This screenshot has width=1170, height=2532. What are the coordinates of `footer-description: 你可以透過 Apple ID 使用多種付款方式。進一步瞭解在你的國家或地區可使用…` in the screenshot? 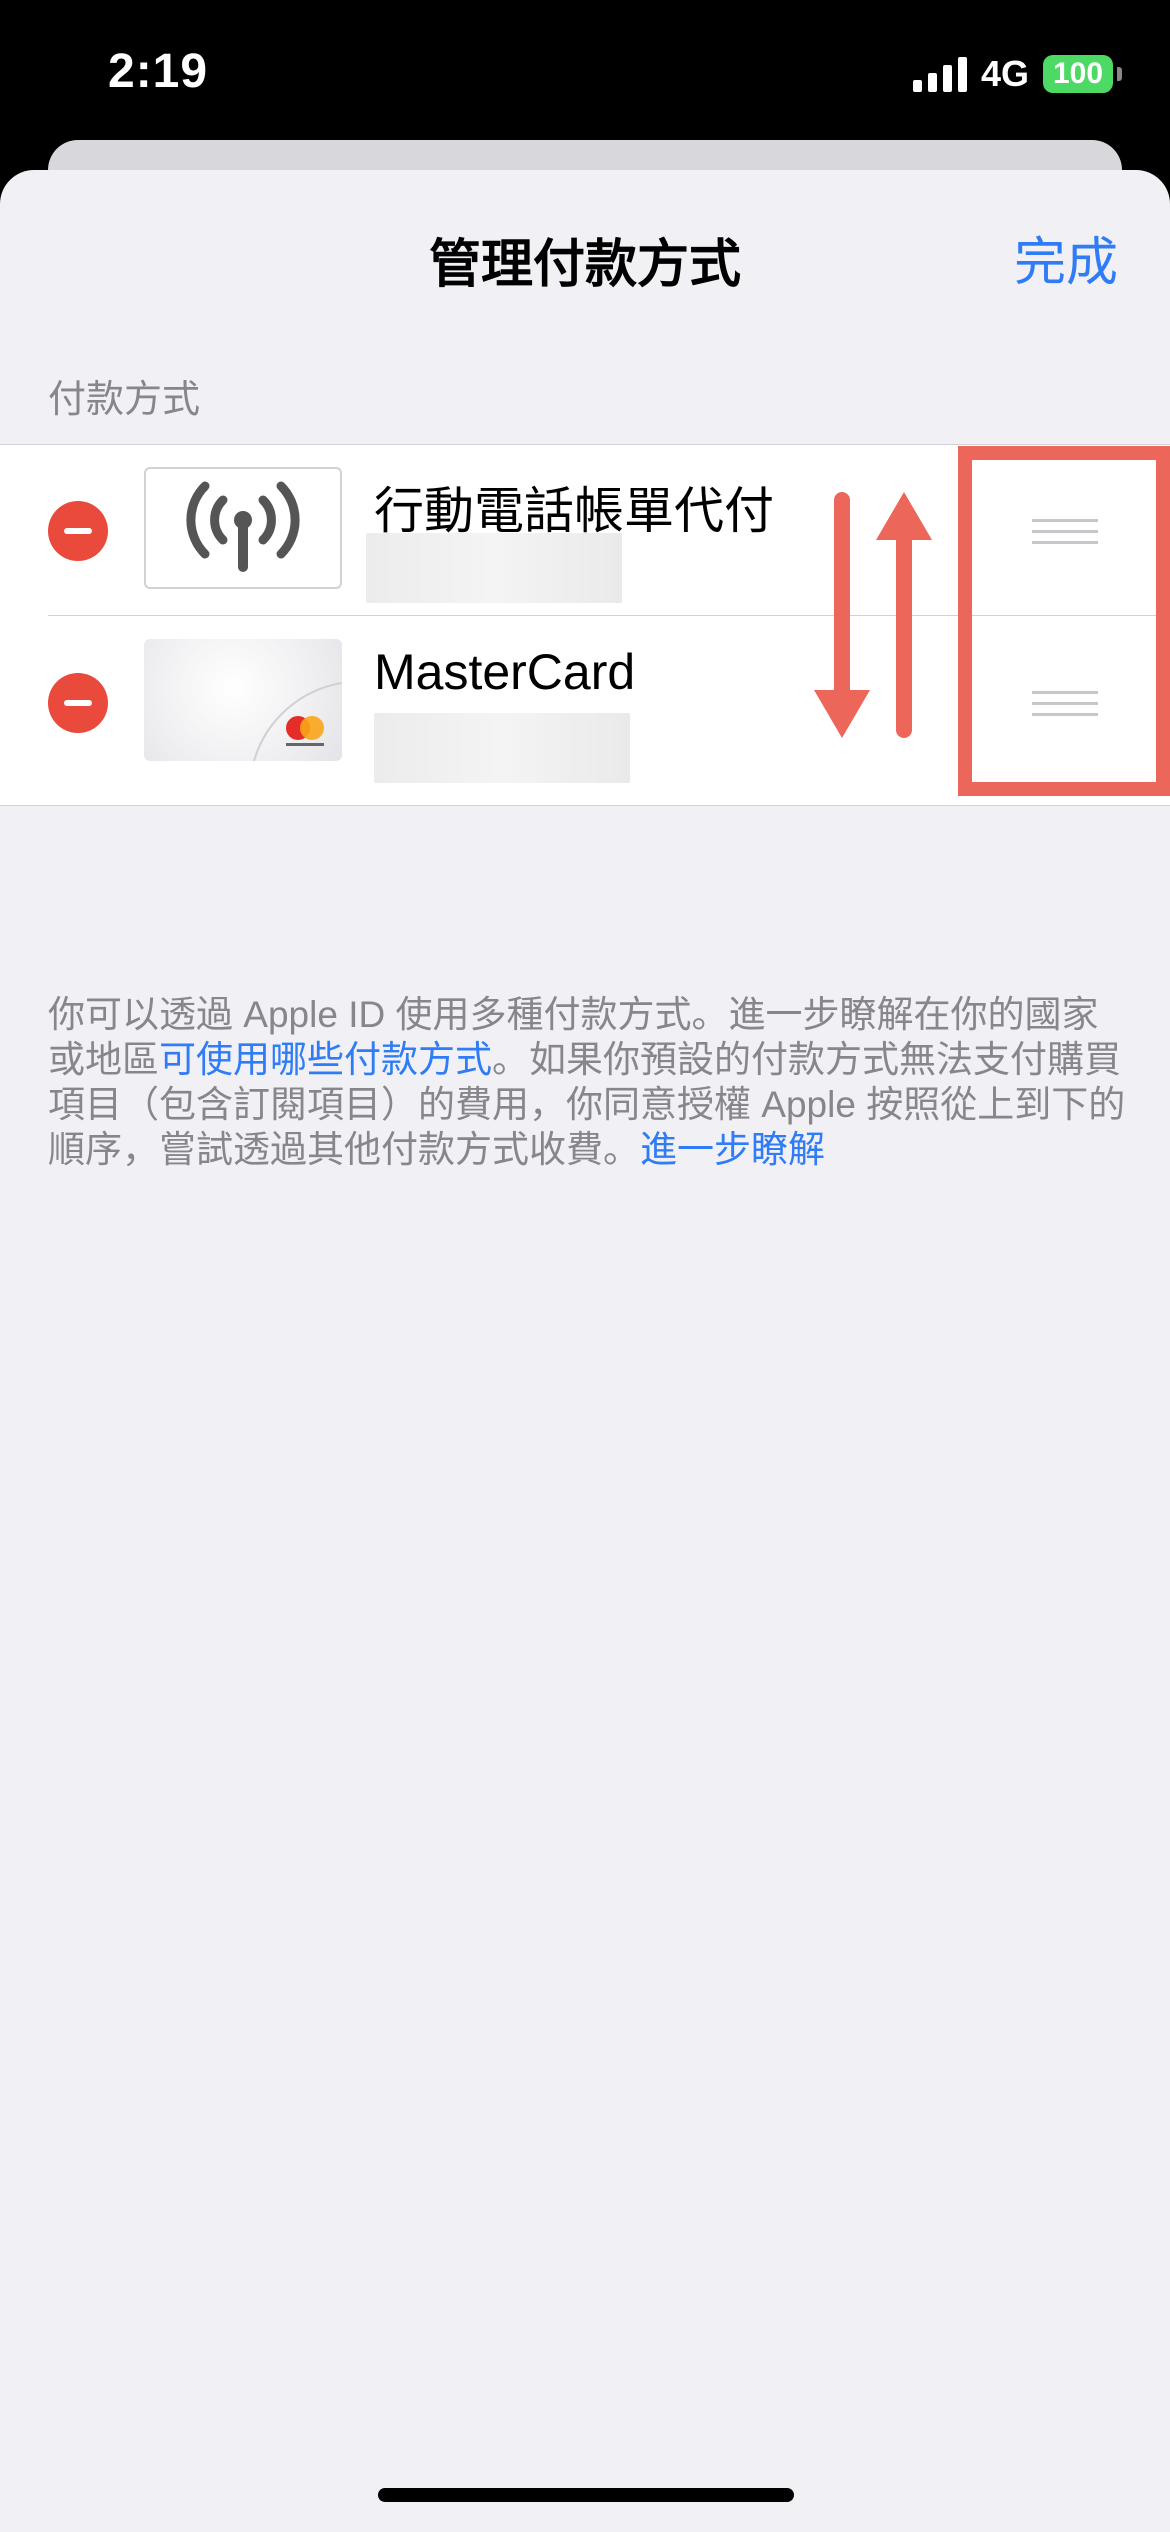 It's located at (588, 1082).